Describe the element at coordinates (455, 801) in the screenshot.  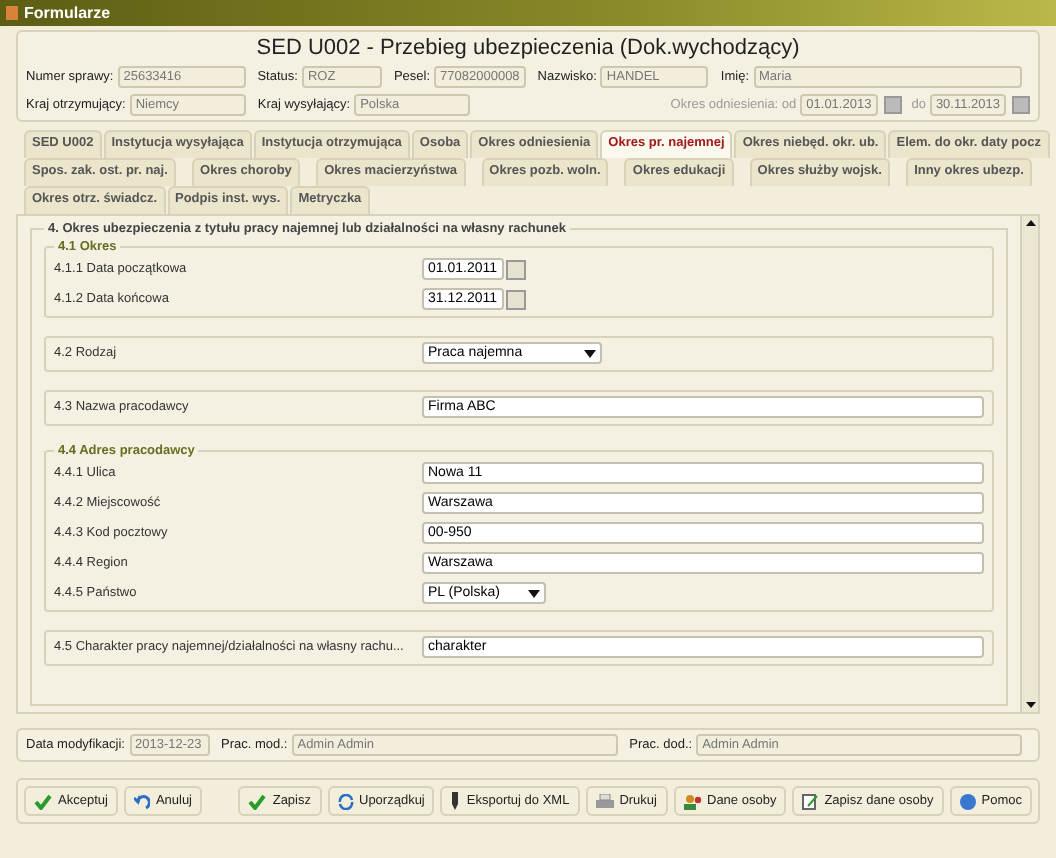
I see `pen-icon` at that location.